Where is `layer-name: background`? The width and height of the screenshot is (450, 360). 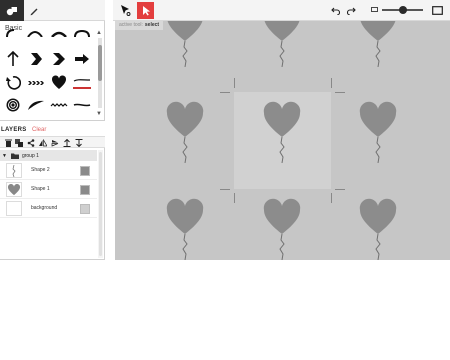
layer-name: background is located at coordinates (44, 208).